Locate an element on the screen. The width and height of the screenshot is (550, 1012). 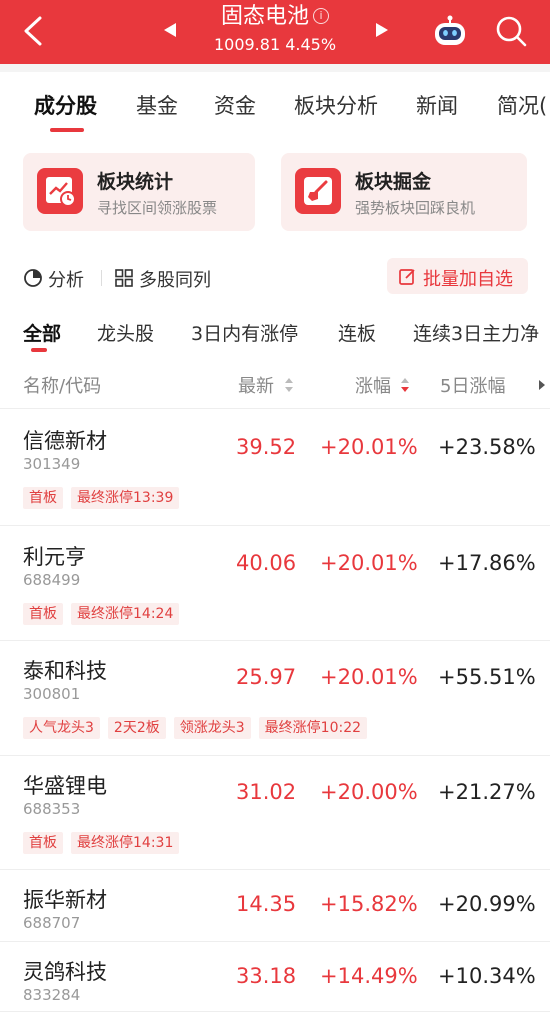
filter-main-force-3d: 连续3日主力净 is located at coordinates (476, 332).